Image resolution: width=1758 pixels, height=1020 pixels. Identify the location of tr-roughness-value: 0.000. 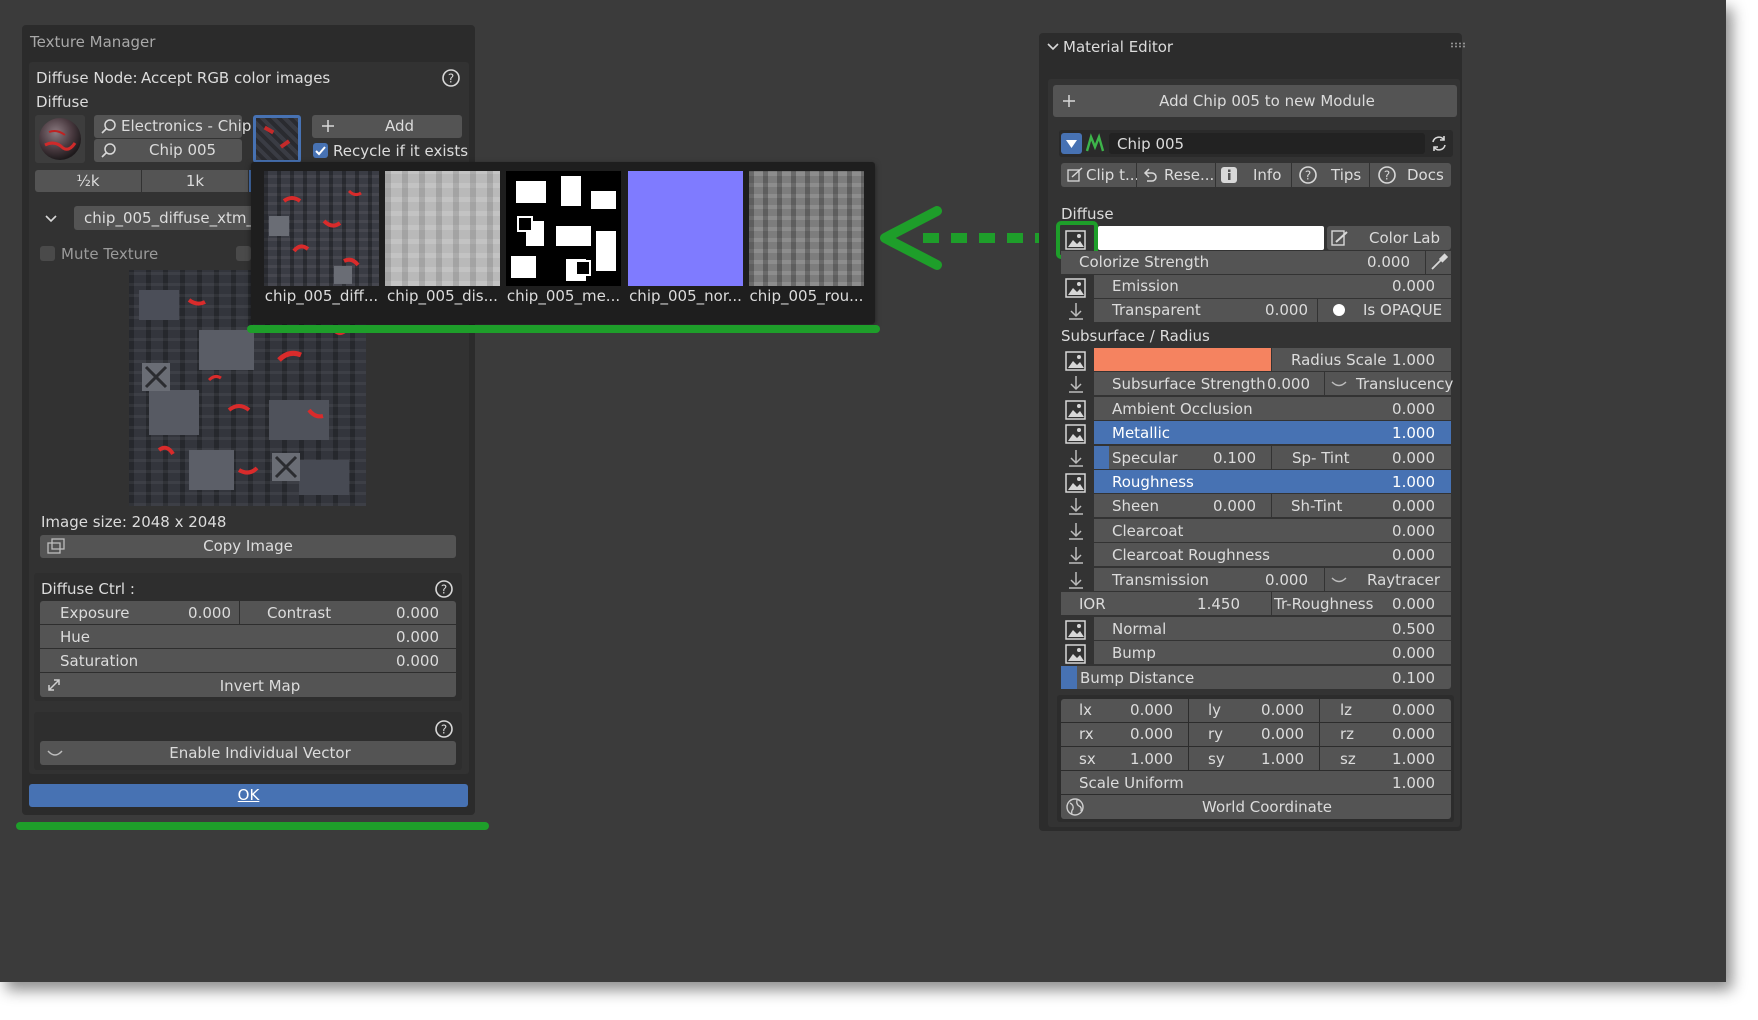
(1413, 604).